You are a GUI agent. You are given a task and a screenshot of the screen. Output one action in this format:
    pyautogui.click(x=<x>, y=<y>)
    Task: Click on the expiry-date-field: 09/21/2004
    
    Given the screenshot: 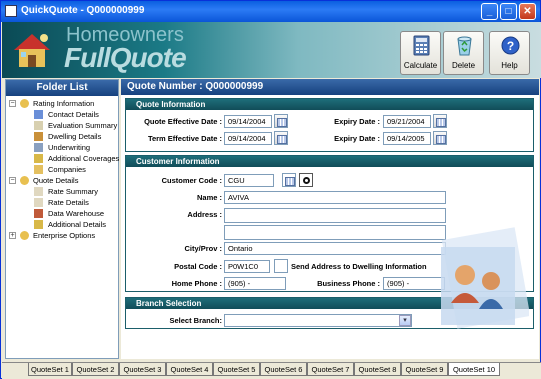 What is the action you would take?
    pyautogui.click(x=407, y=121)
    